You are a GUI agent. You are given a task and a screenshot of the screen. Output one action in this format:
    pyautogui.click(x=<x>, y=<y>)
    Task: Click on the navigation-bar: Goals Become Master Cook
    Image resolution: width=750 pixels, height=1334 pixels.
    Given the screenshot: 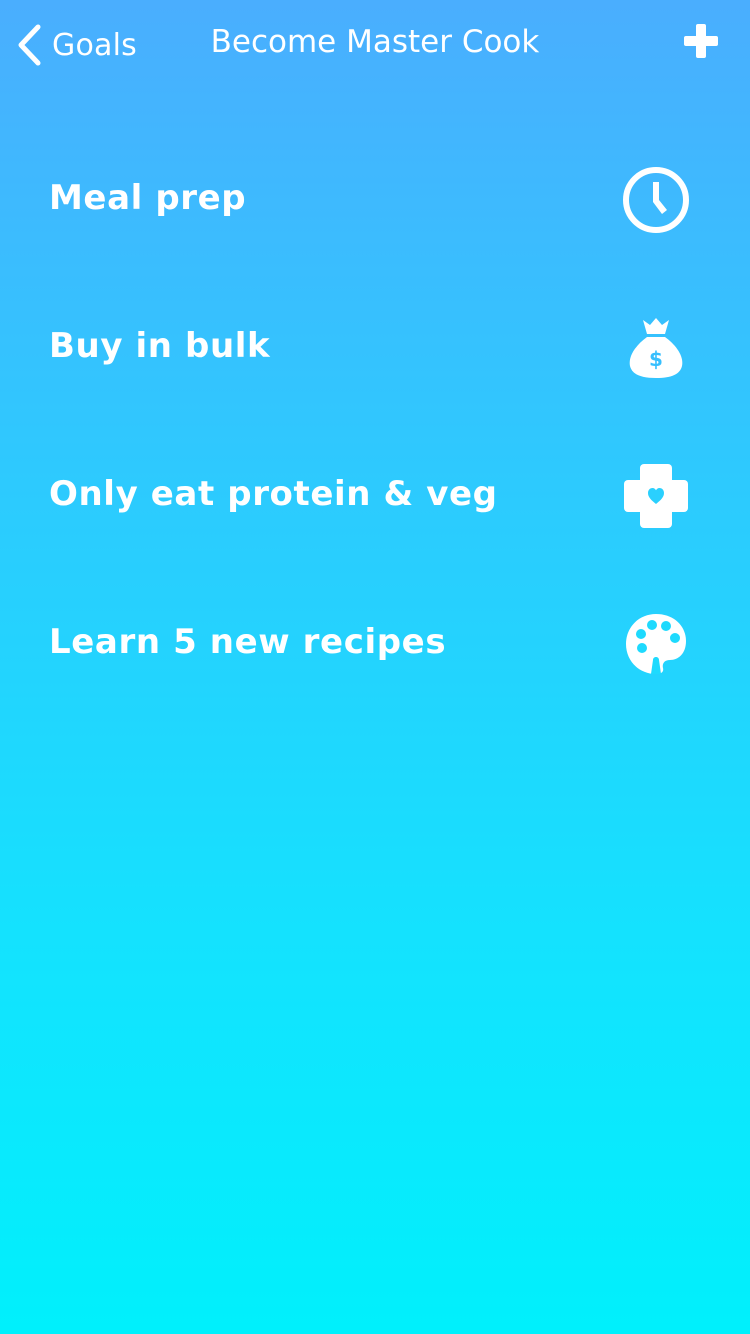 What is the action you would take?
    pyautogui.click(x=375, y=44)
    